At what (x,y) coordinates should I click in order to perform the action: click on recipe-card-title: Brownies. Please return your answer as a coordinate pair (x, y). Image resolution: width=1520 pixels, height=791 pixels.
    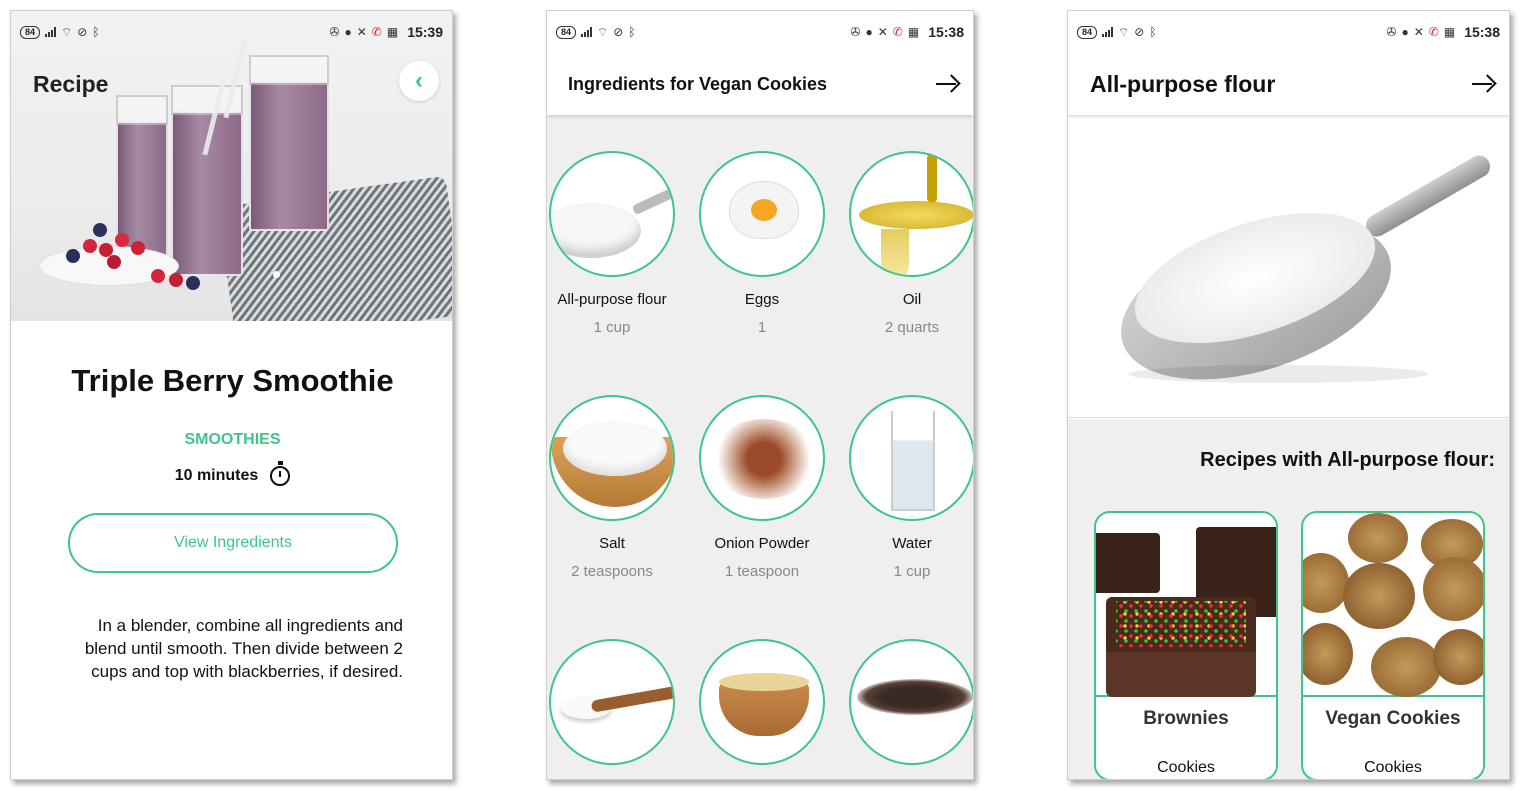
    Looking at the image, I should click on (1186, 718).